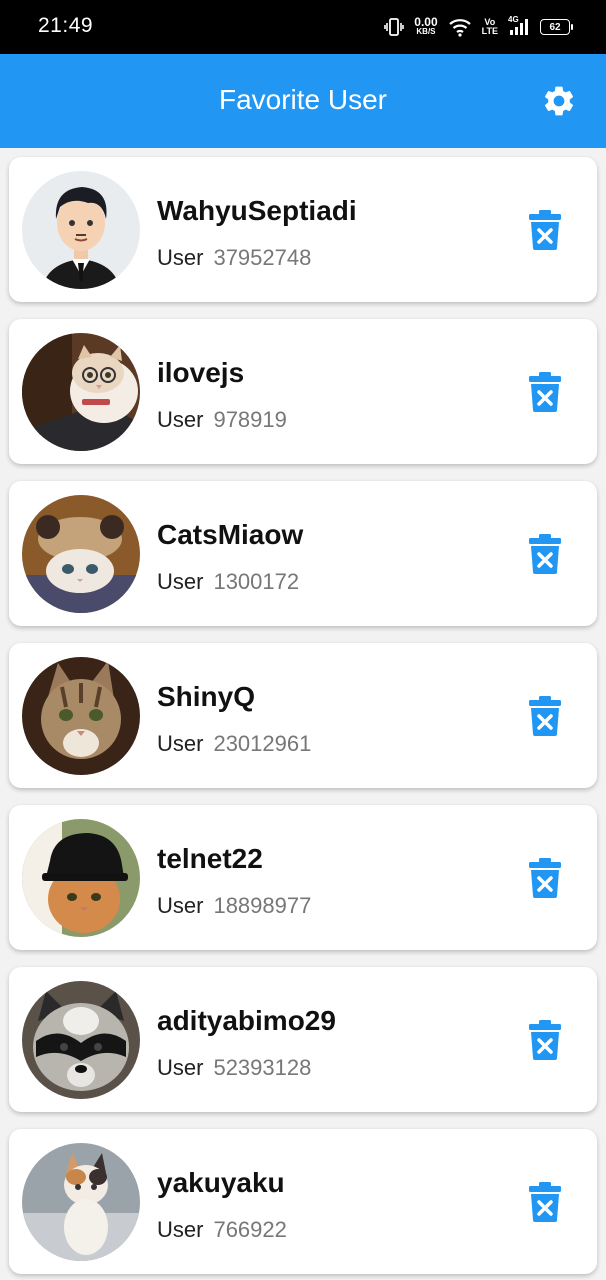 The width and height of the screenshot is (606, 1280). Describe the element at coordinates (556, 27) in the screenshot. I see `battery-indicator: 62` at that location.